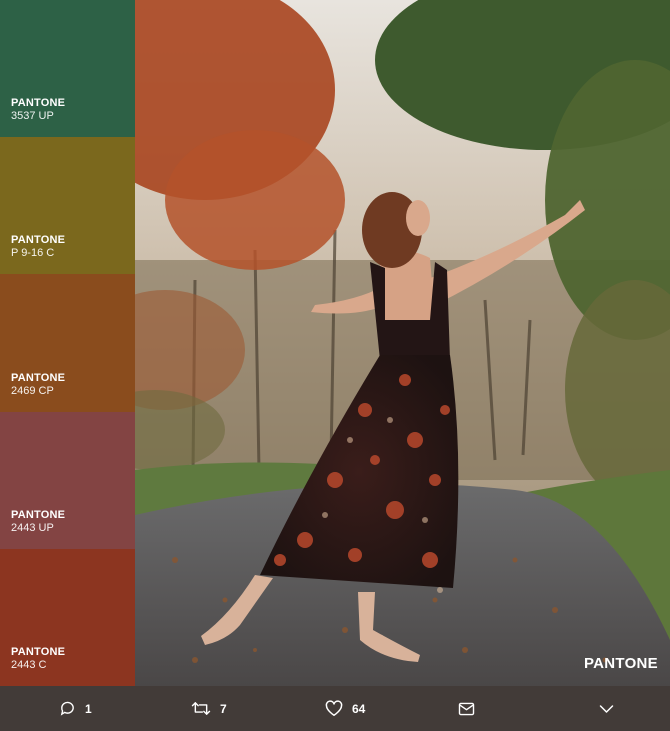  I want to click on retweet-count: 7, so click(223, 708).